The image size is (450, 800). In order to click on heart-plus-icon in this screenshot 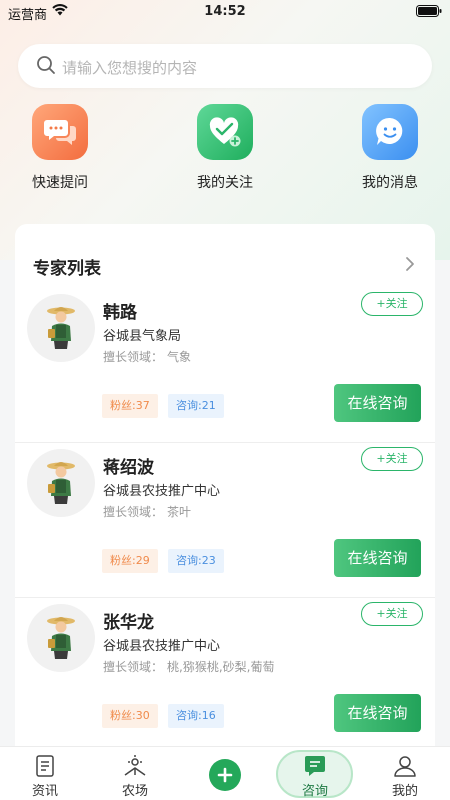, I will do `click(225, 132)`.